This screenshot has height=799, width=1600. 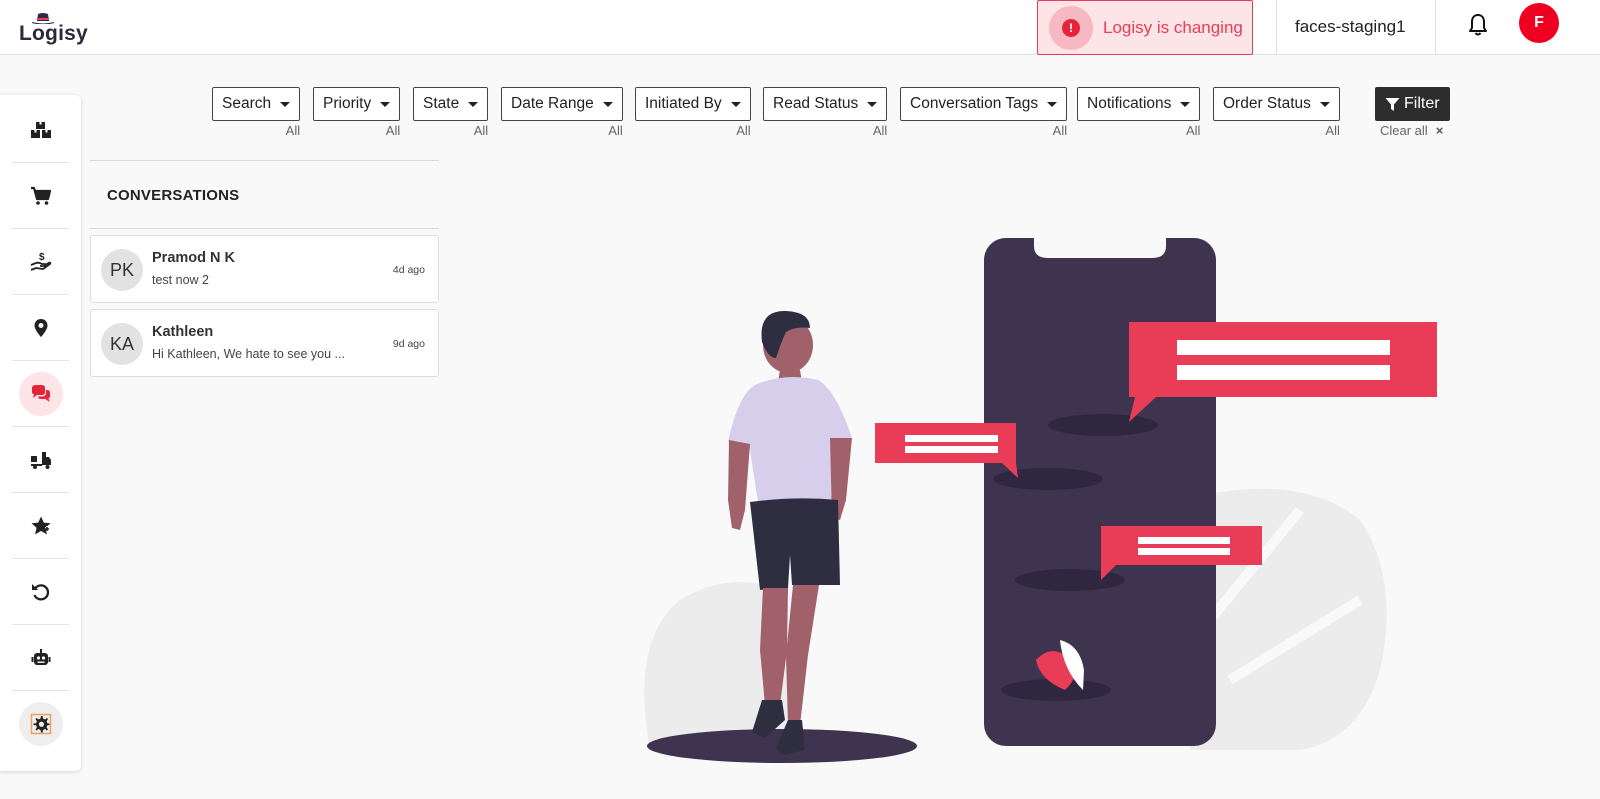 I want to click on sidebar-item-locations, so click(x=40, y=328).